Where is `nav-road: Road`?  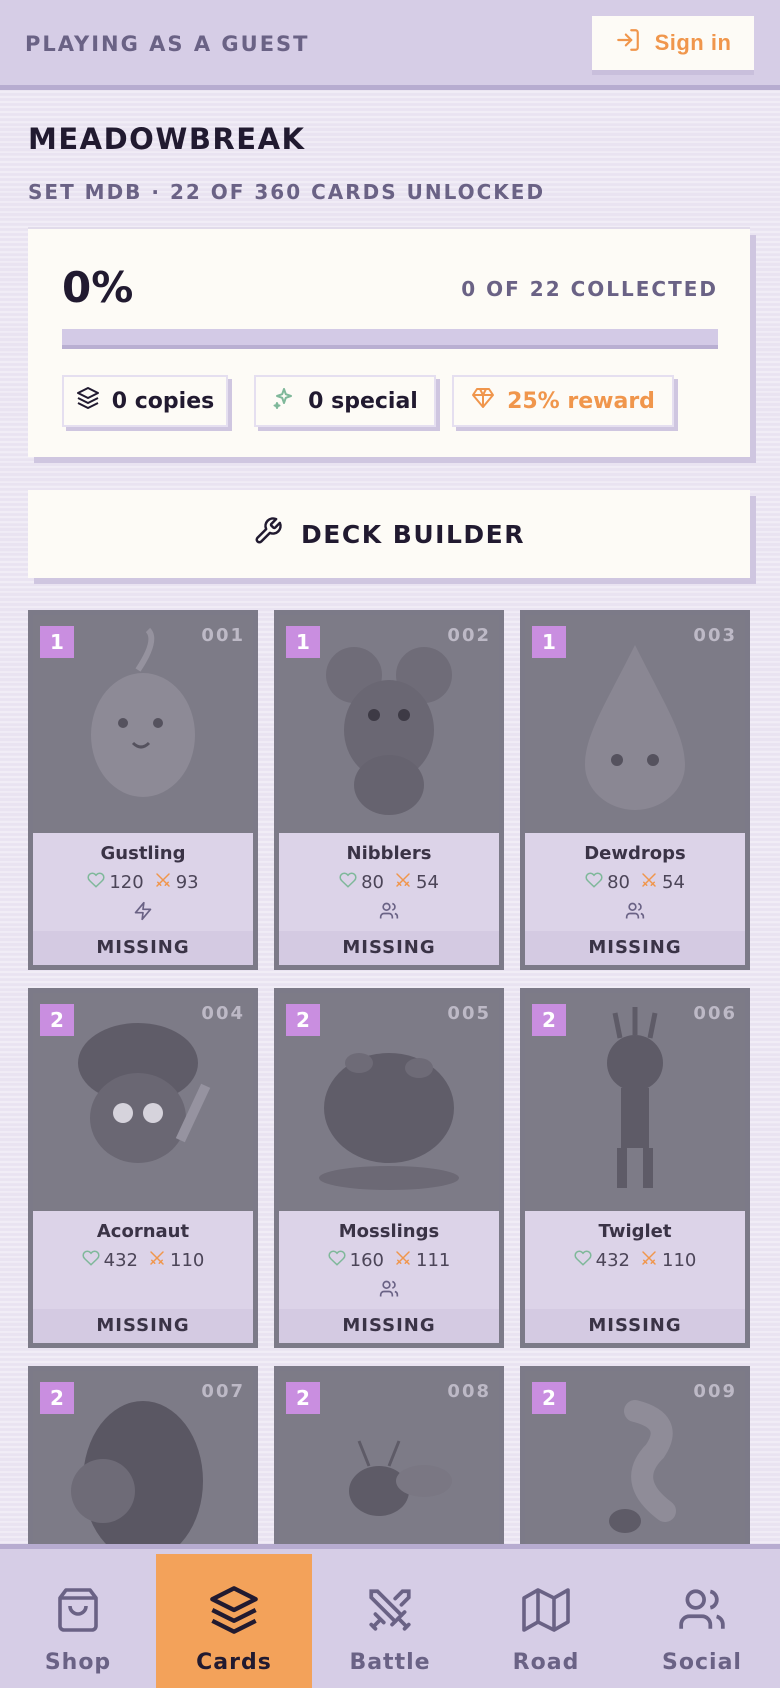 nav-road: Road is located at coordinates (546, 1621).